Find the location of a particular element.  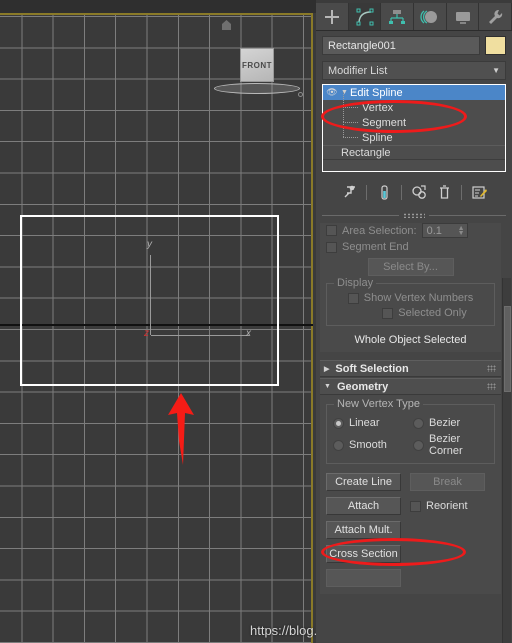

remove-modifier-icon is located at coordinates (444, 192).